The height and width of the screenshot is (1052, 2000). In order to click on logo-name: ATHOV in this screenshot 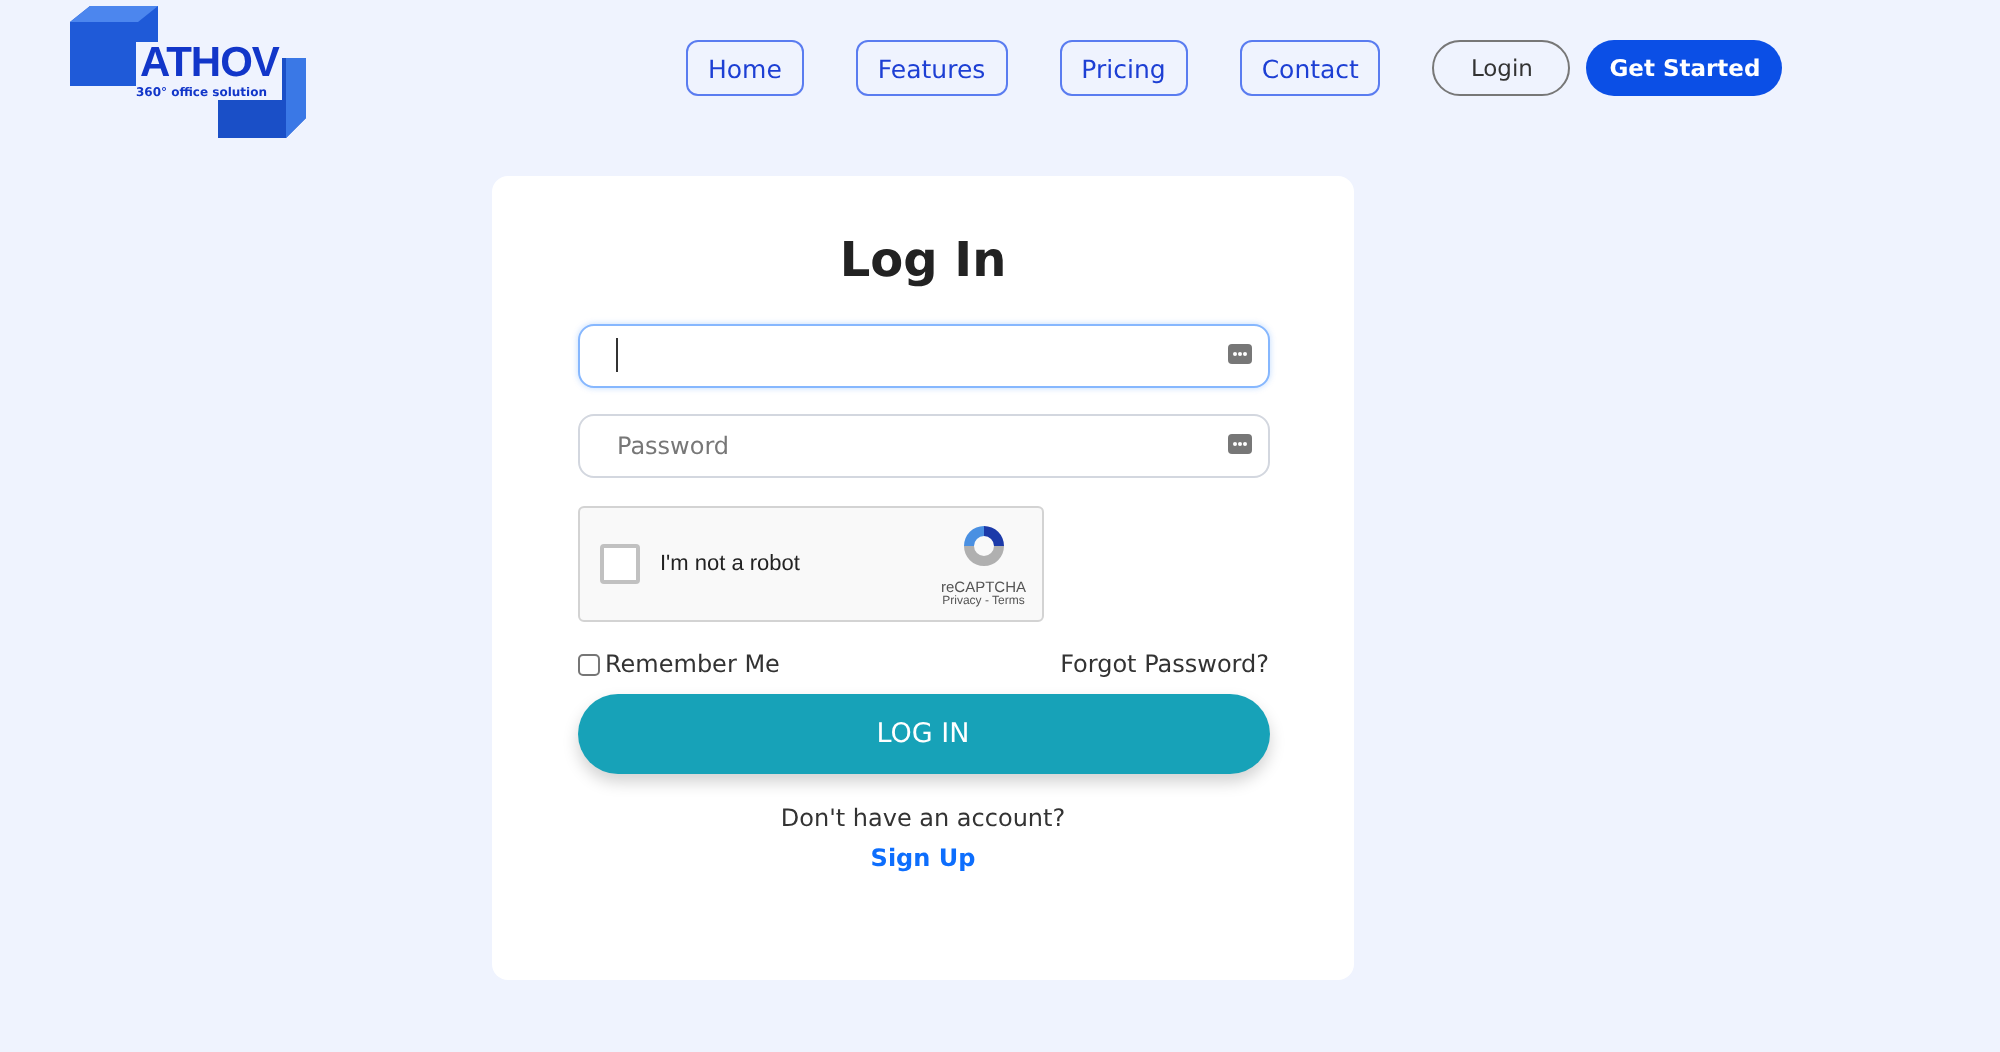, I will do `click(209, 64)`.